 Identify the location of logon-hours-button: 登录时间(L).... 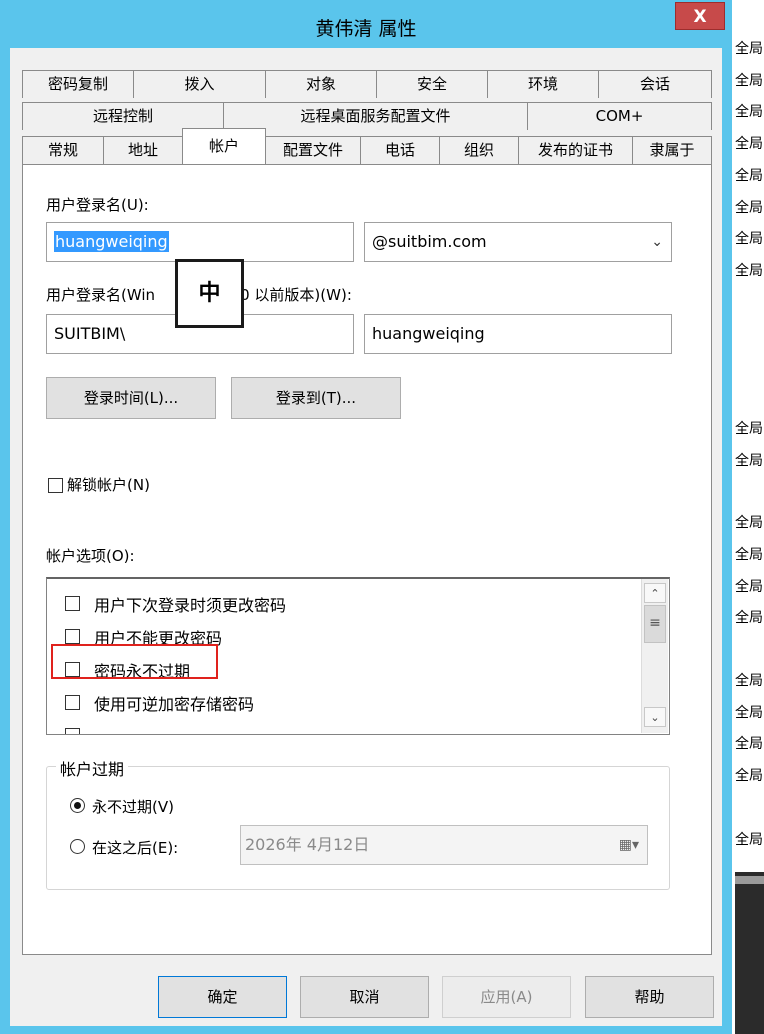
(131, 398).